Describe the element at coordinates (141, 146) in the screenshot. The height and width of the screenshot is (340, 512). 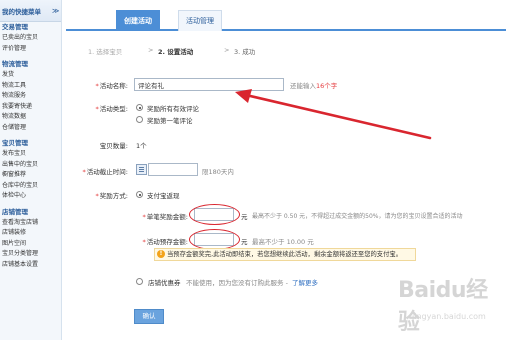
I see `quantity-value: 1个` at that location.